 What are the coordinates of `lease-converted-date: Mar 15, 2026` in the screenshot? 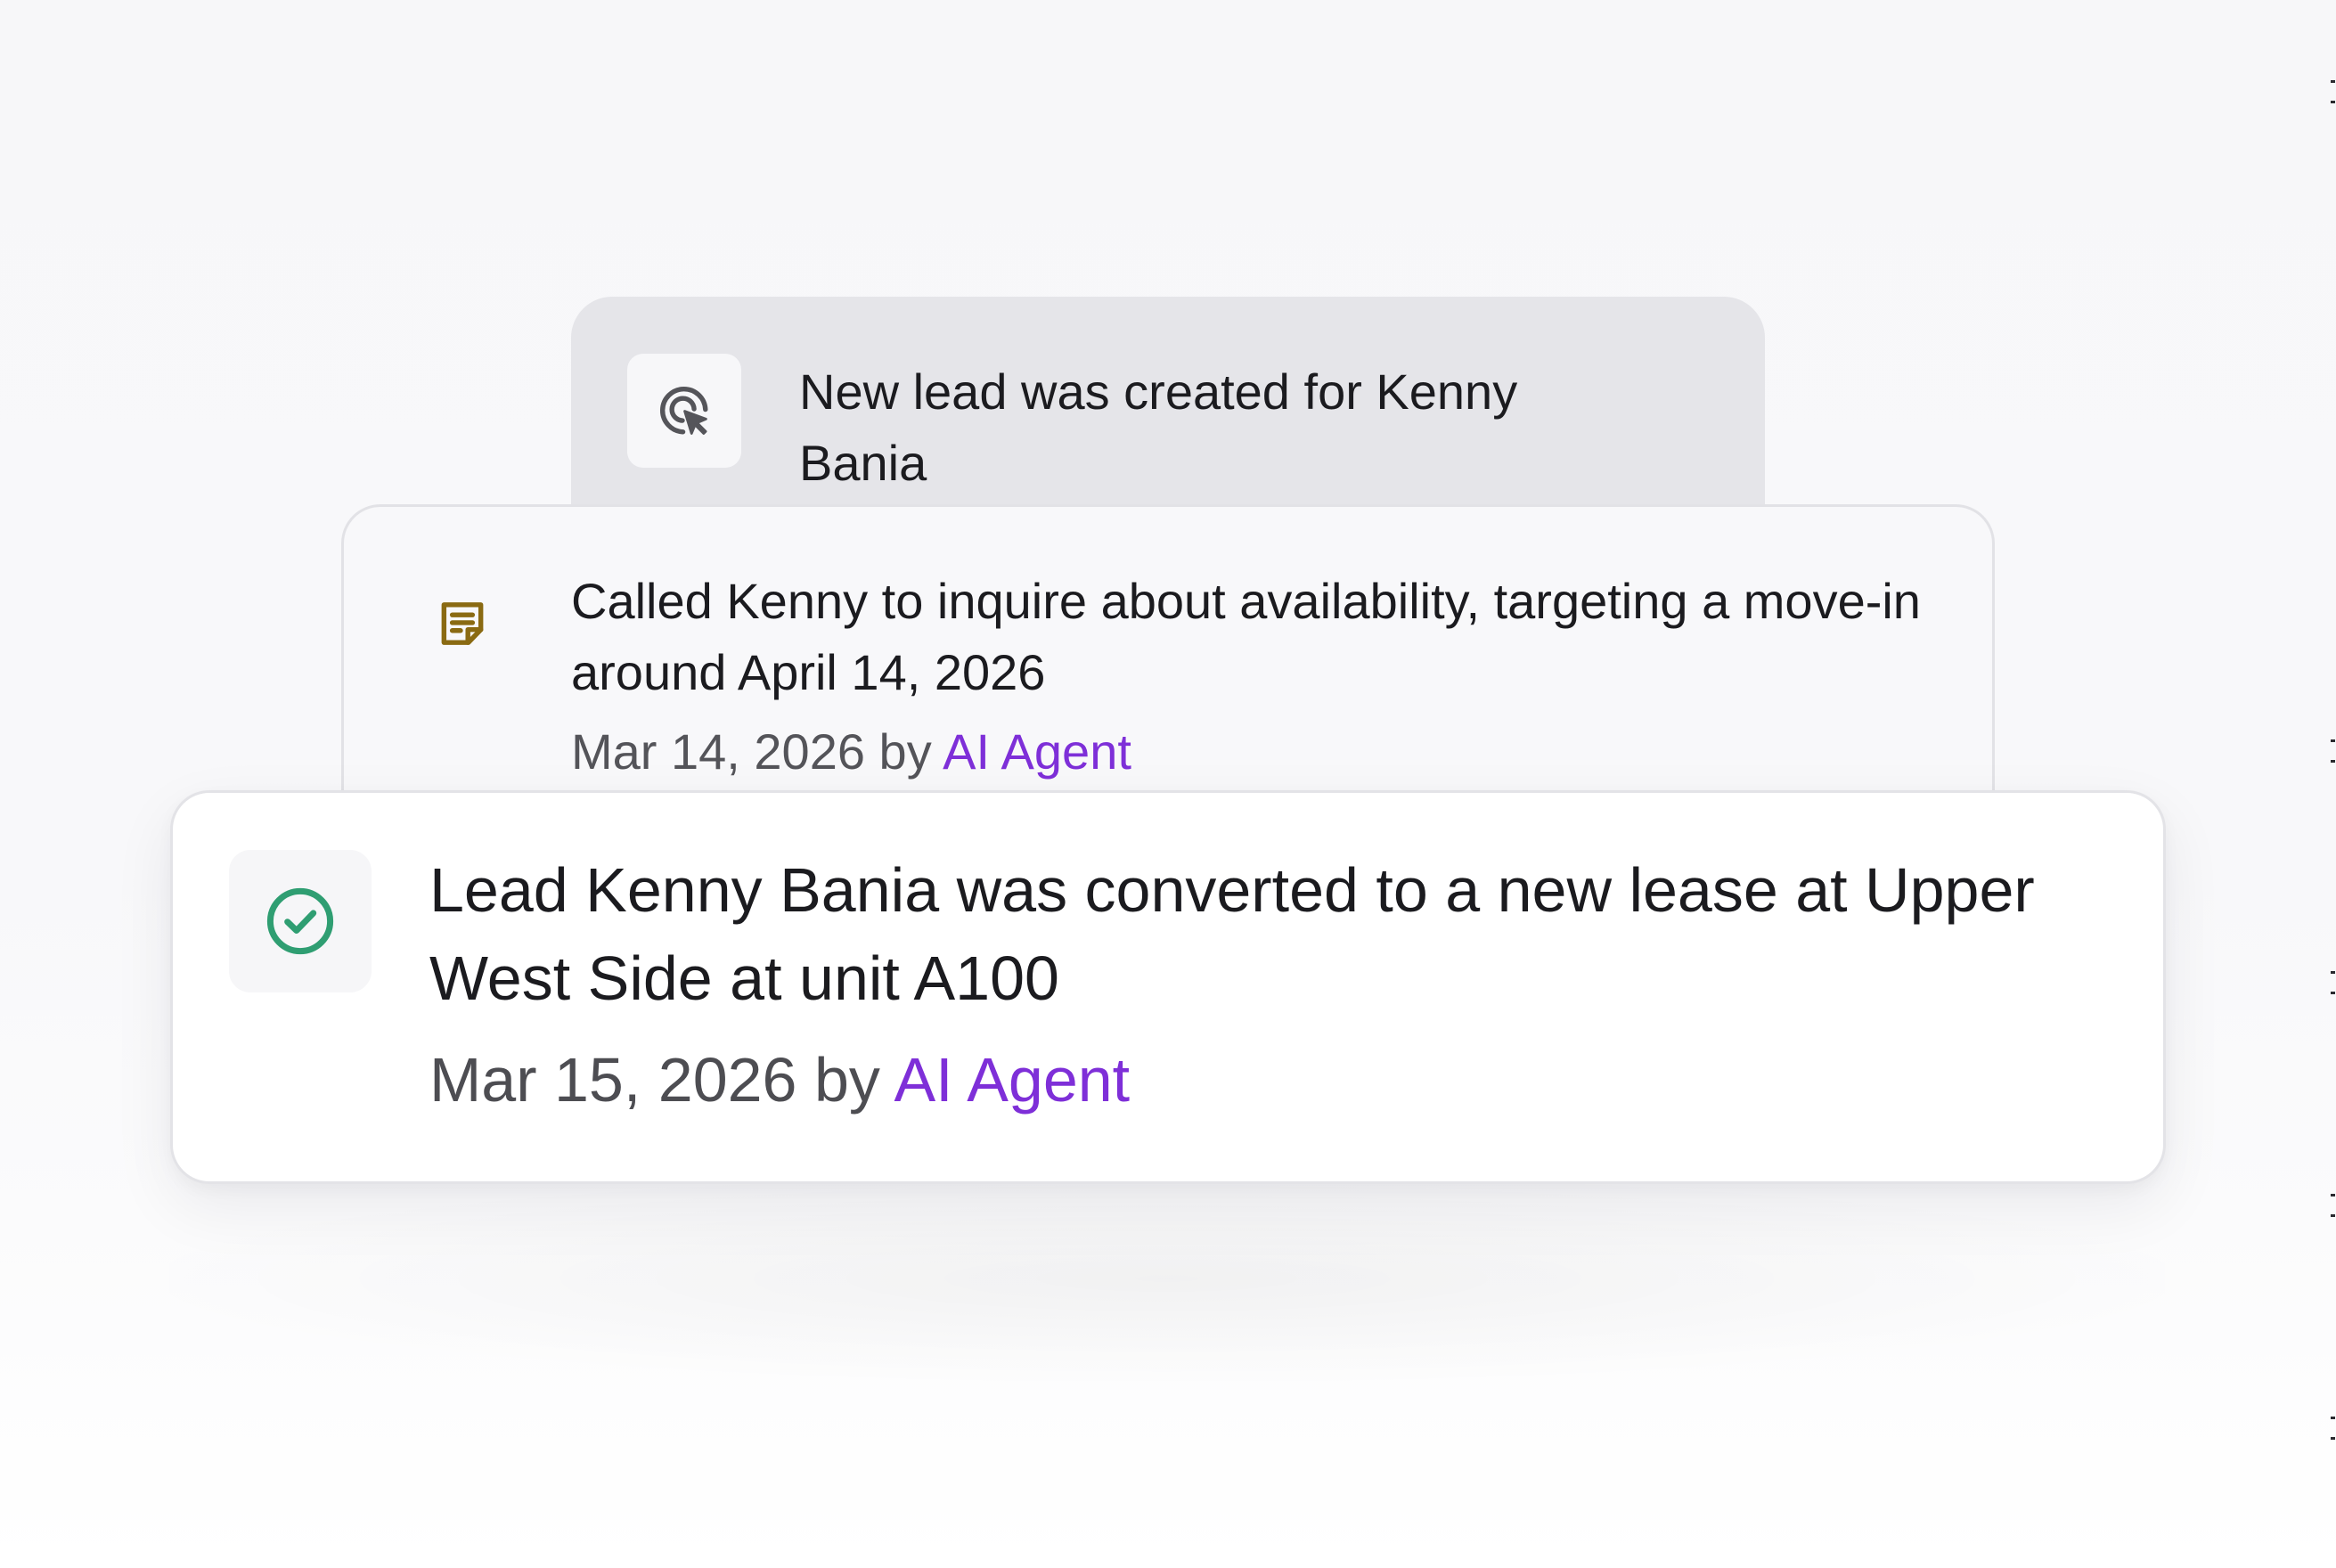 It's located at (613, 1080).